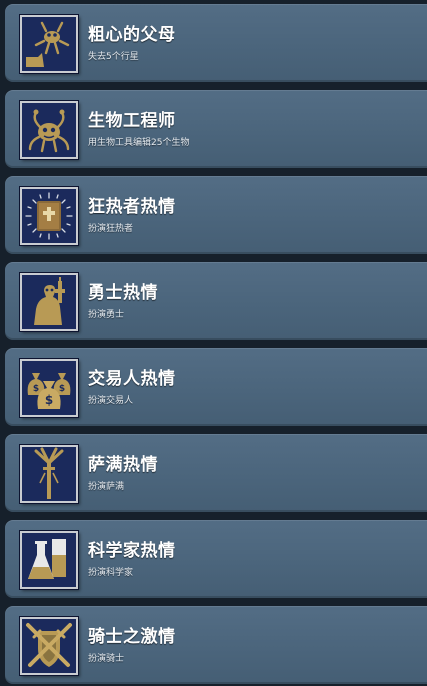 This screenshot has width=427, height=686. What do you see at coordinates (106, 315) in the screenshot?
I see `achievement-description: 扮演勇士` at bounding box center [106, 315].